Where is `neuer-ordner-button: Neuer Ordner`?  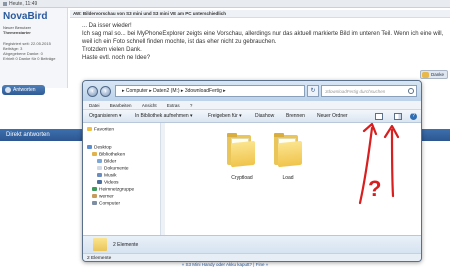
neuer-ordner-button: Neuer Ordner is located at coordinates (332, 116).